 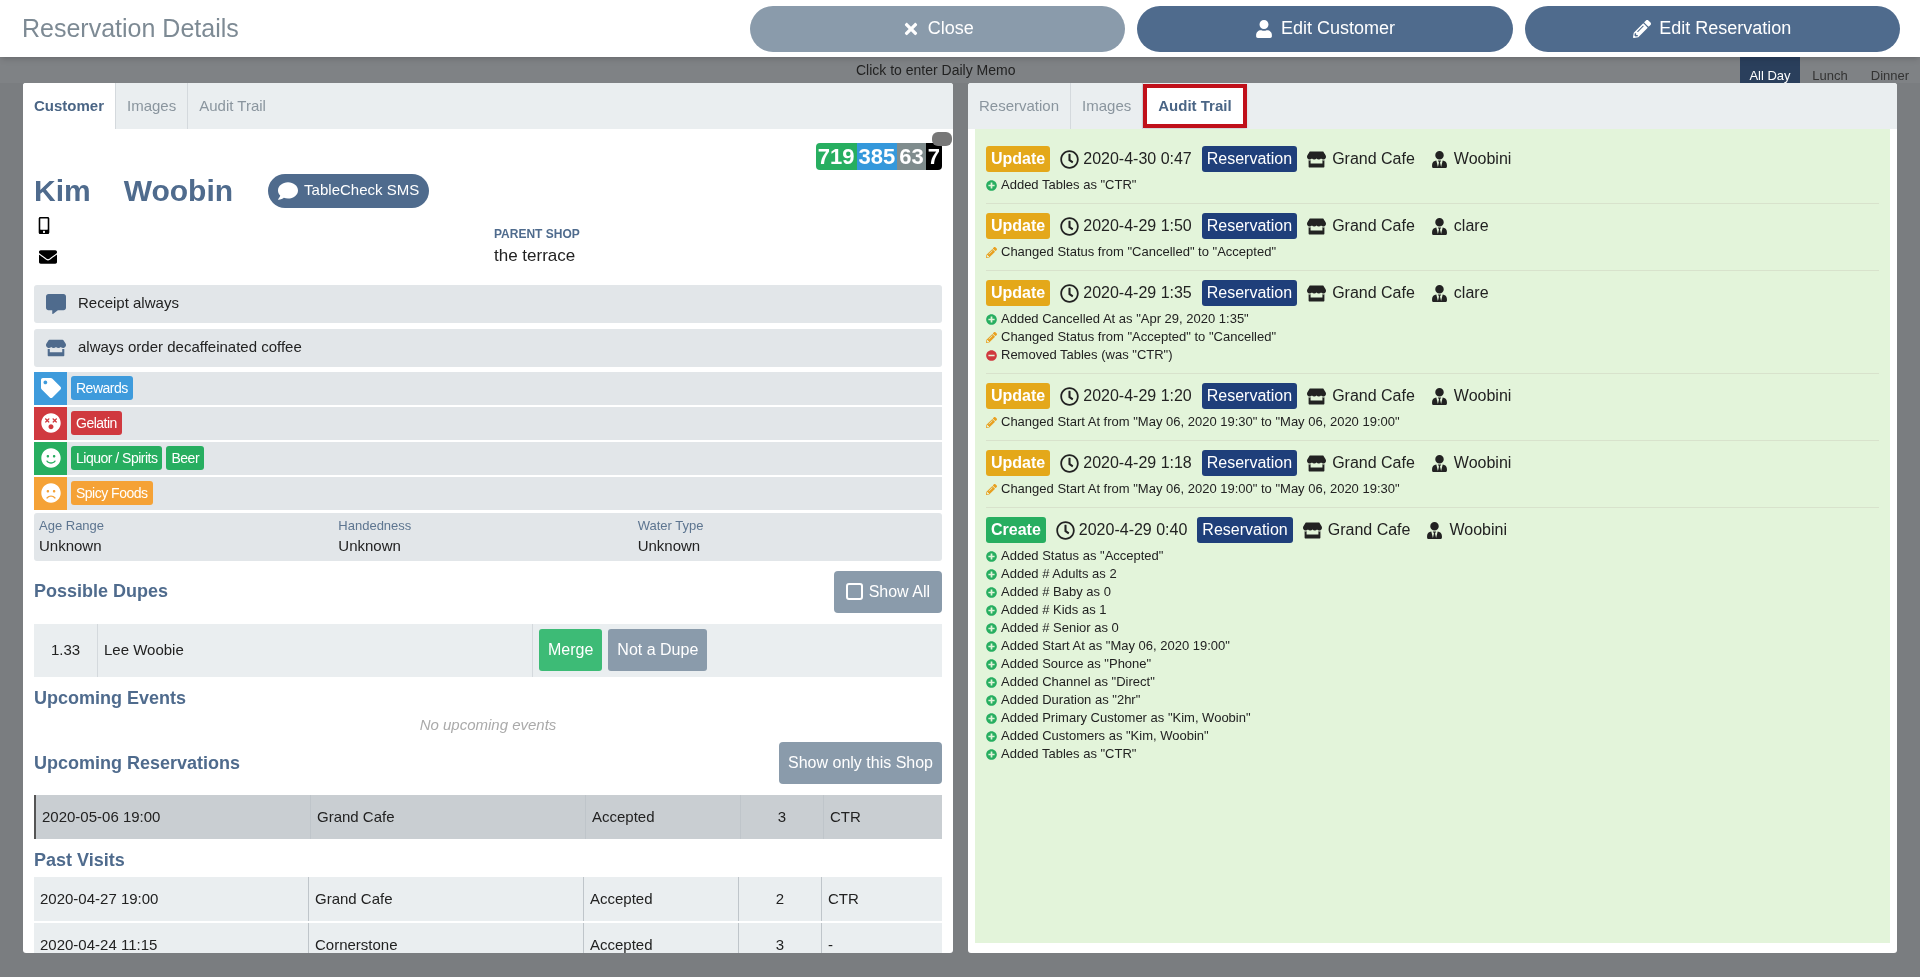 What do you see at coordinates (56, 303) in the screenshot?
I see `speech-bubble-icon` at bounding box center [56, 303].